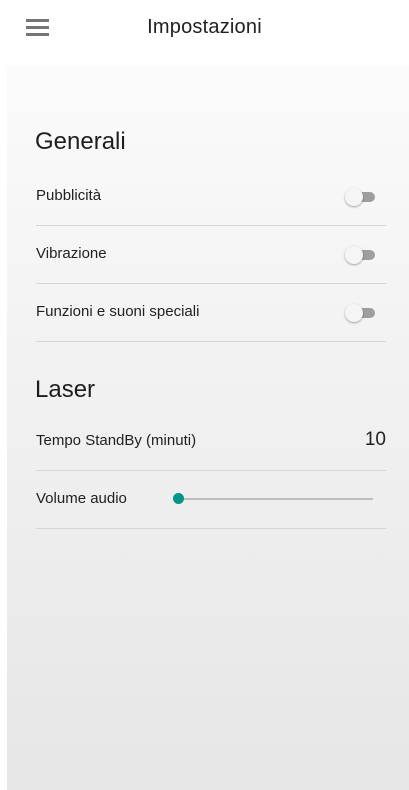  Describe the element at coordinates (118, 311) in the screenshot. I see `setting-label-special-functions: Funzioni e suoni speciali` at that location.